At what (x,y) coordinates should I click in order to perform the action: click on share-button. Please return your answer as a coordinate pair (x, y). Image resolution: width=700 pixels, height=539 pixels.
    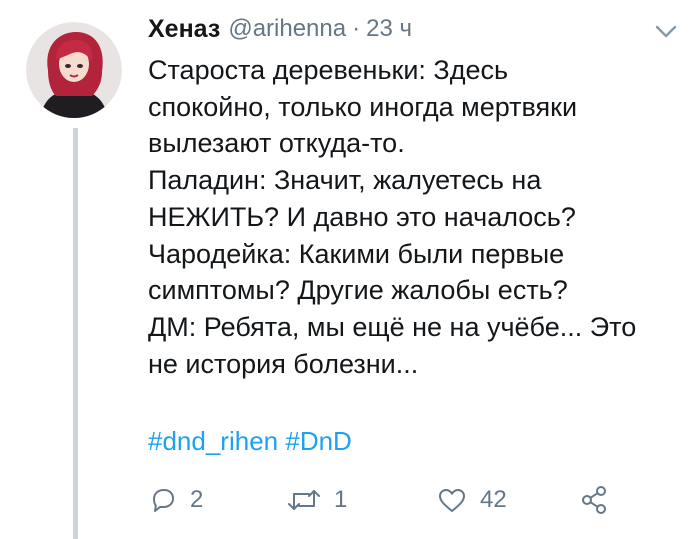
    Looking at the image, I should click on (594, 500).